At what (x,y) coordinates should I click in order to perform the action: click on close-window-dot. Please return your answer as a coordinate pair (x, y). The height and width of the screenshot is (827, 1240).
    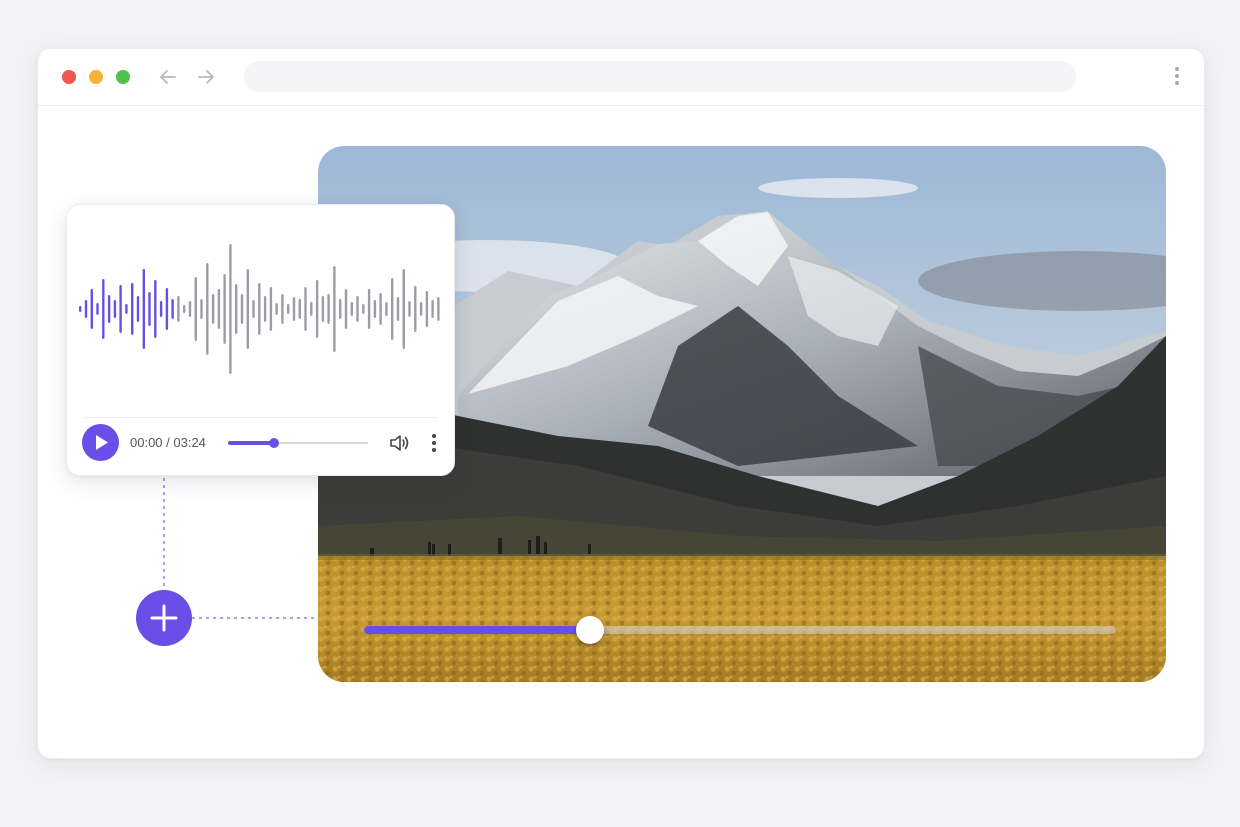
    Looking at the image, I should click on (69, 77).